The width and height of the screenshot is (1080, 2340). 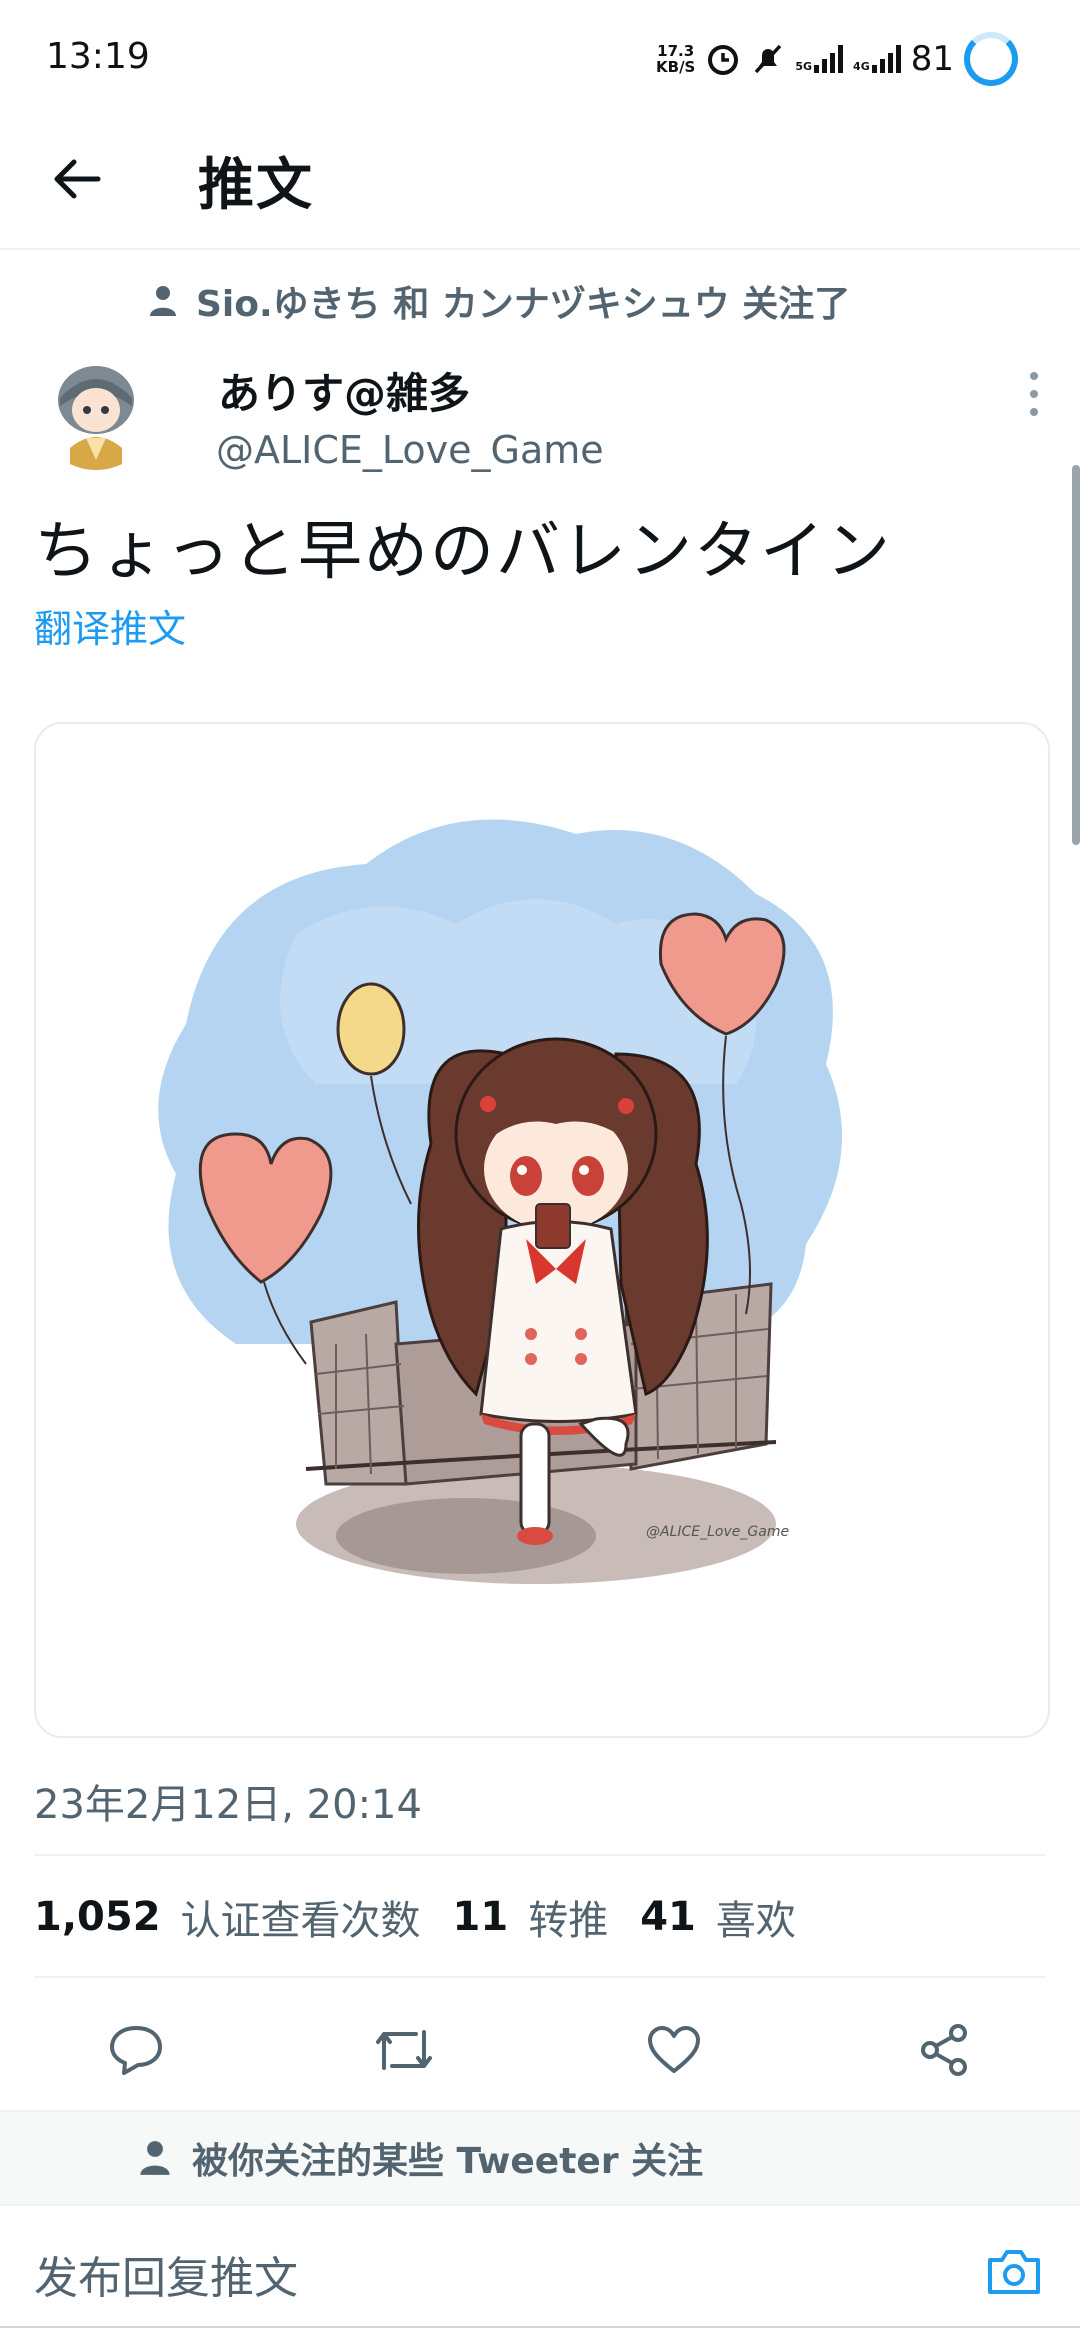 I want to click on reply-underline, so click(x=540, y=2327).